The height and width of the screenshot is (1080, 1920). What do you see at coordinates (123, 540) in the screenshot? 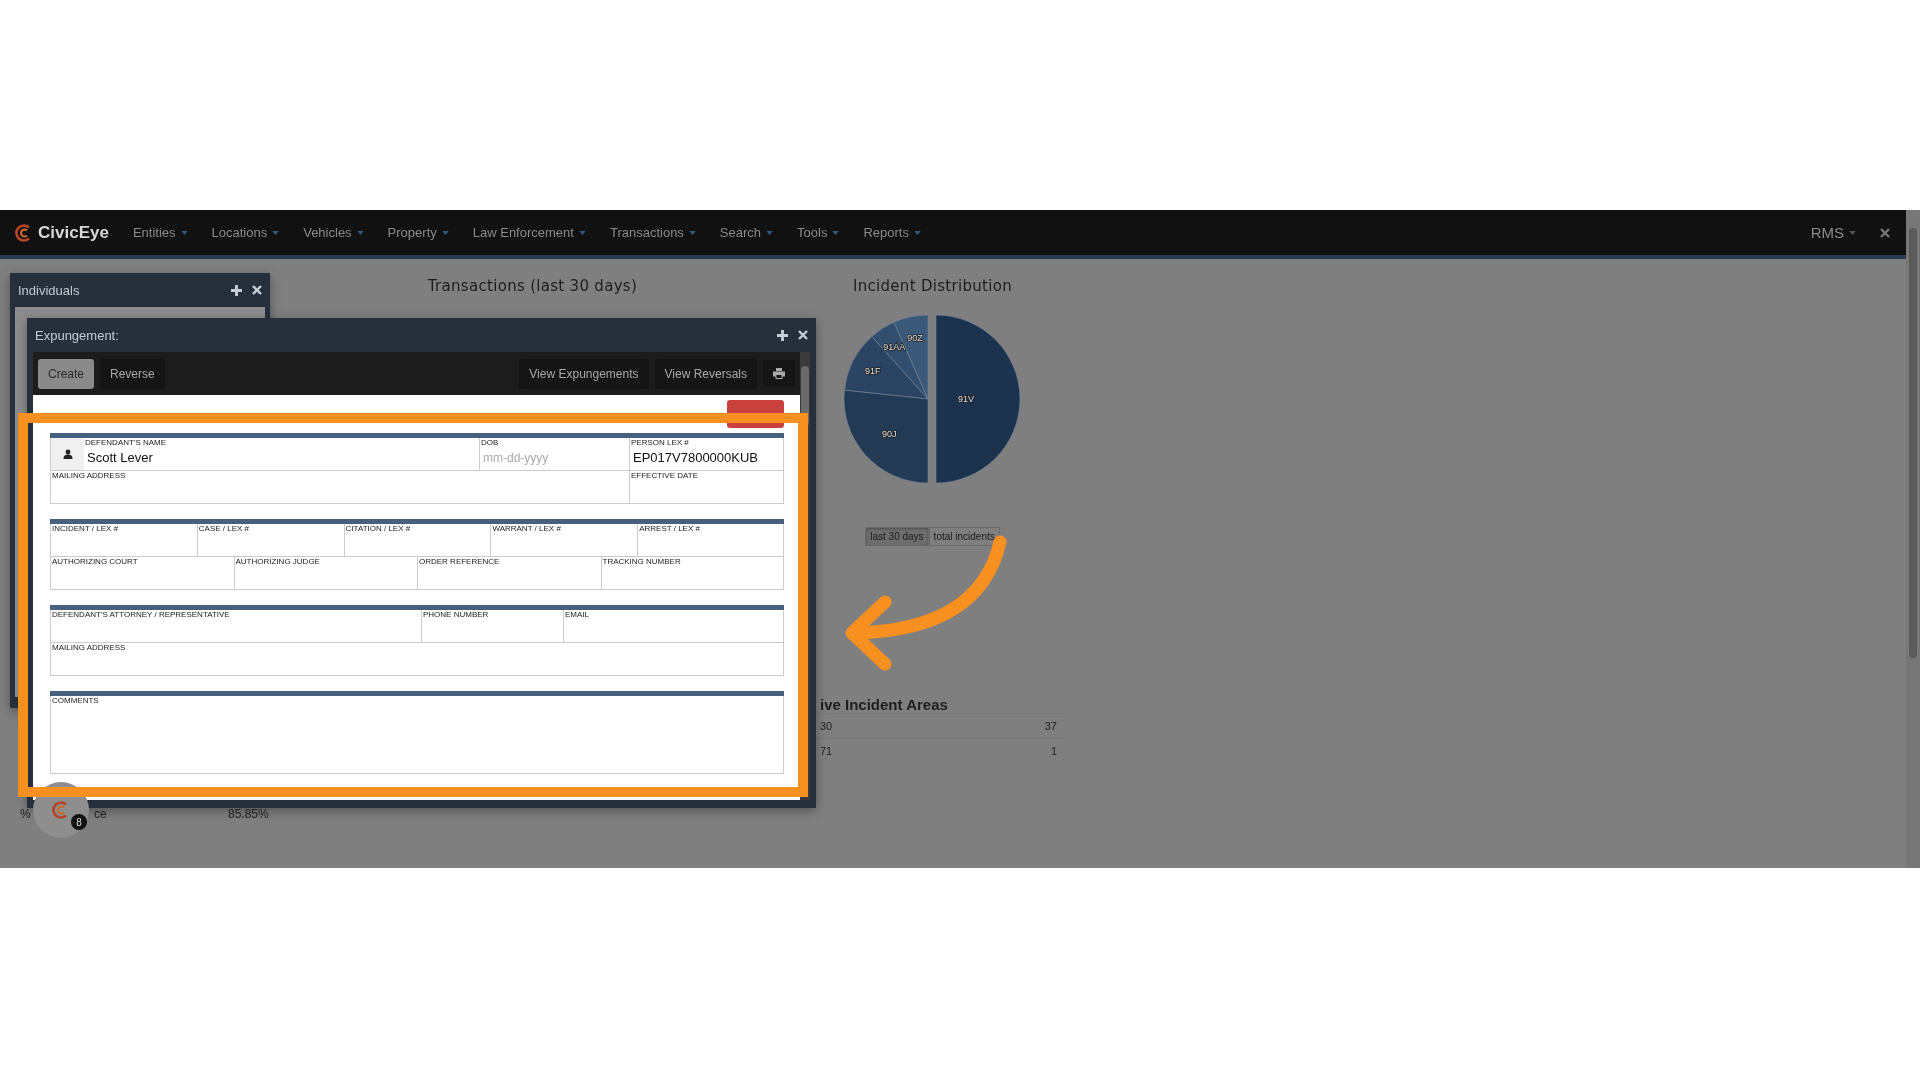
I see `form-field: INCIDENT / LEX #` at bounding box center [123, 540].